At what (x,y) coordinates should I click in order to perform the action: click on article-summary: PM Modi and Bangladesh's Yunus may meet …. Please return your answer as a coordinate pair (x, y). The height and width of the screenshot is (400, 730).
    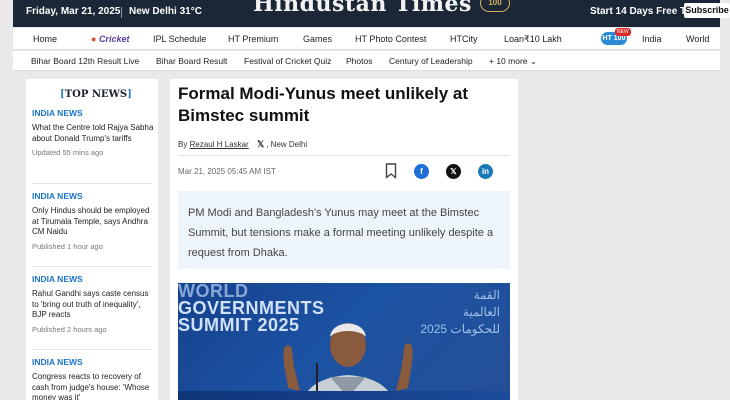
    Looking at the image, I should click on (344, 230).